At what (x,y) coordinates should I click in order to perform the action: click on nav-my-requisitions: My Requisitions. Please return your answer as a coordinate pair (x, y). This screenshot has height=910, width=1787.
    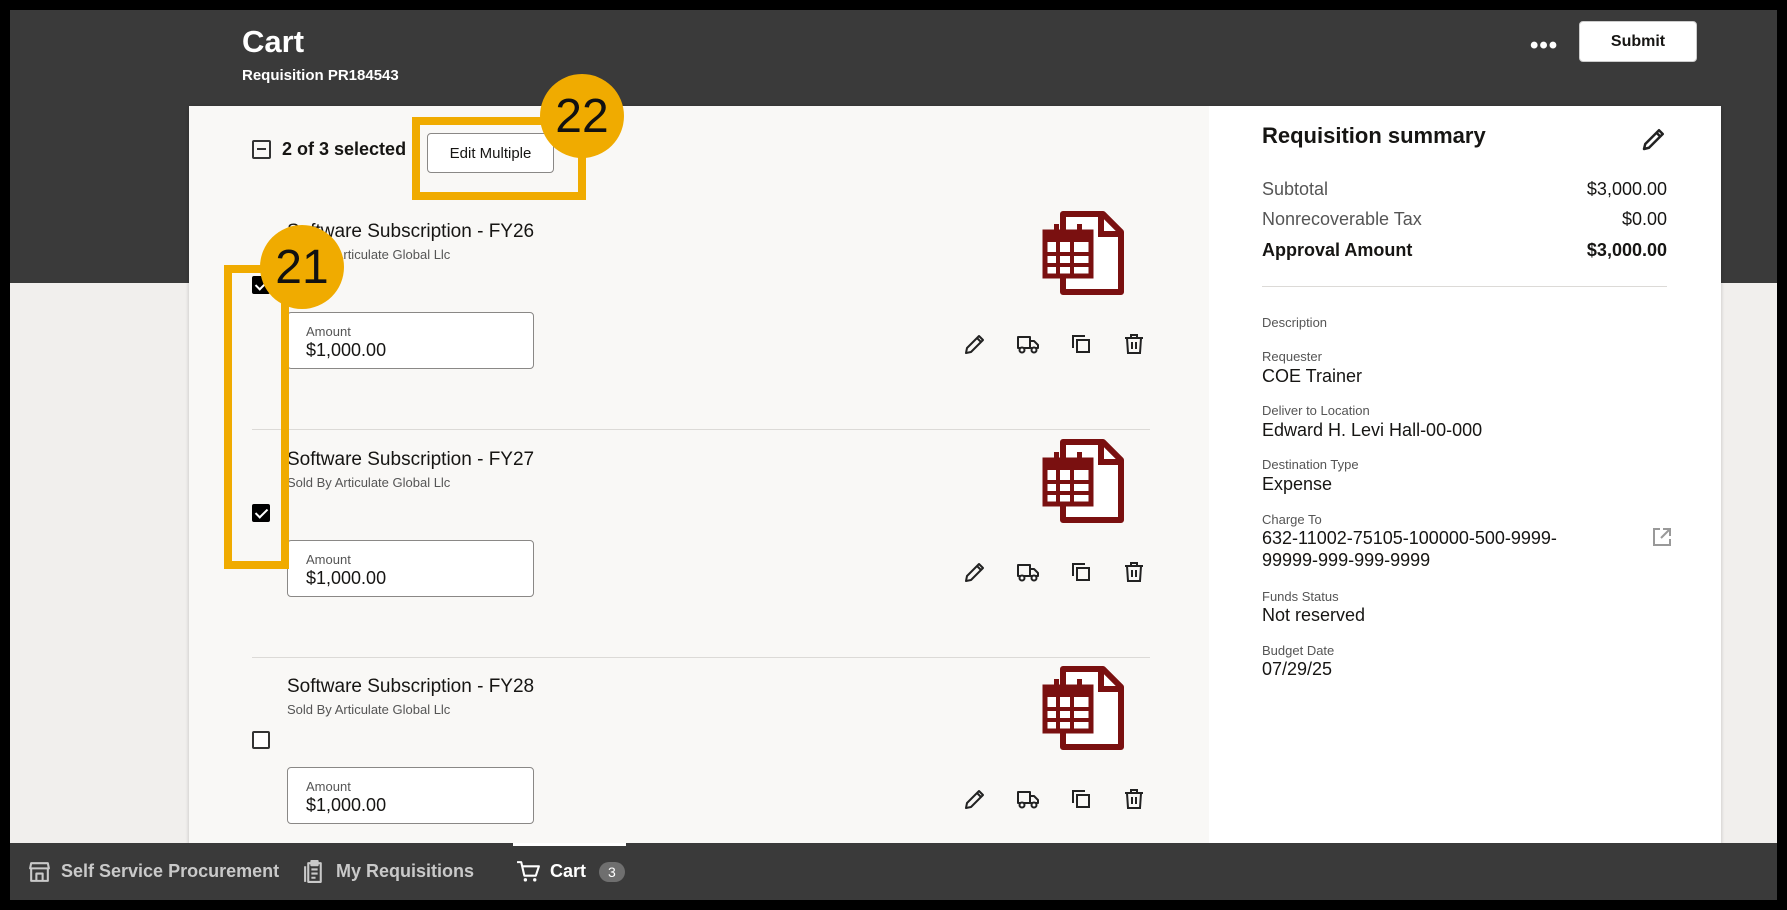
    Looking at the image, I should click on (388, 871).